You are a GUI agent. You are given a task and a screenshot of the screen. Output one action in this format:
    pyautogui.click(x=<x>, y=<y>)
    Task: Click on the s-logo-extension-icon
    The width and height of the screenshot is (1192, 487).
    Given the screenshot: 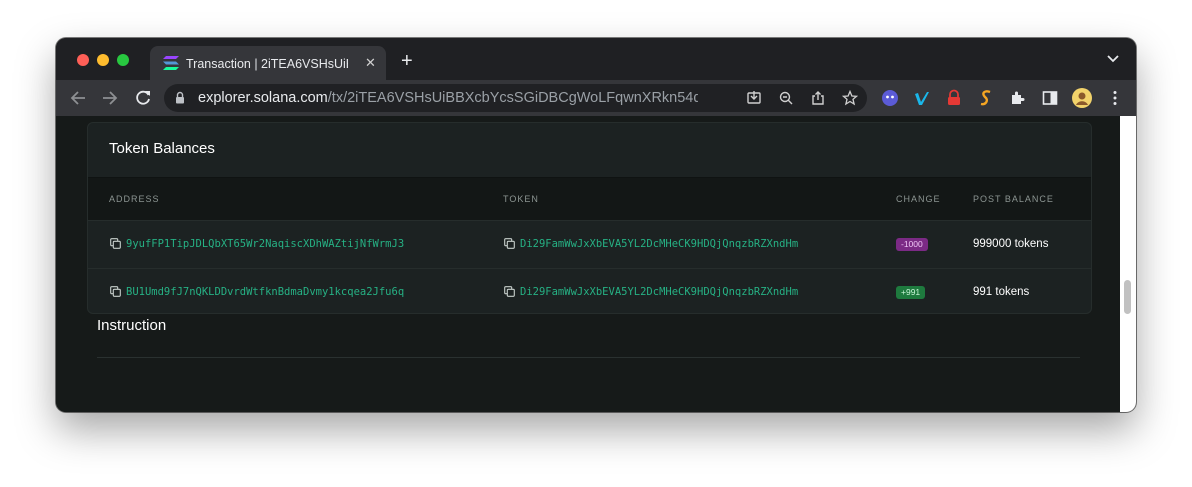 What is the action you would take?
    pyautogui.click(x=986, y=98)
    